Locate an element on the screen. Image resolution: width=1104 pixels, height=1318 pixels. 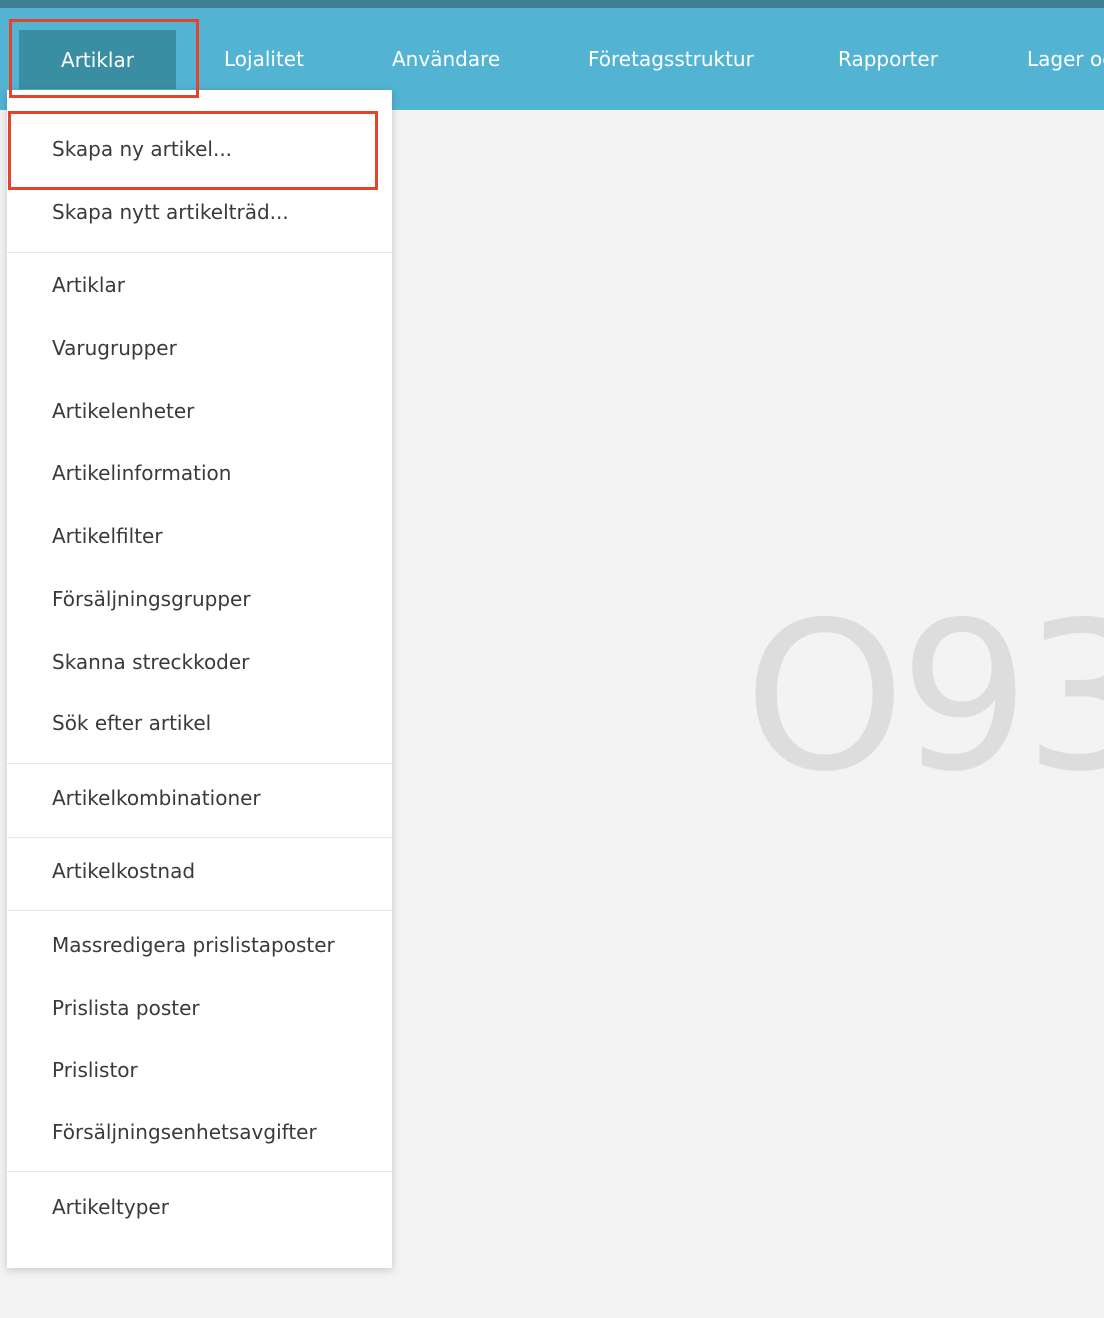
menu-item-artikelkombinationer: Artikelkombinationer is located at coordinates (156, 798).